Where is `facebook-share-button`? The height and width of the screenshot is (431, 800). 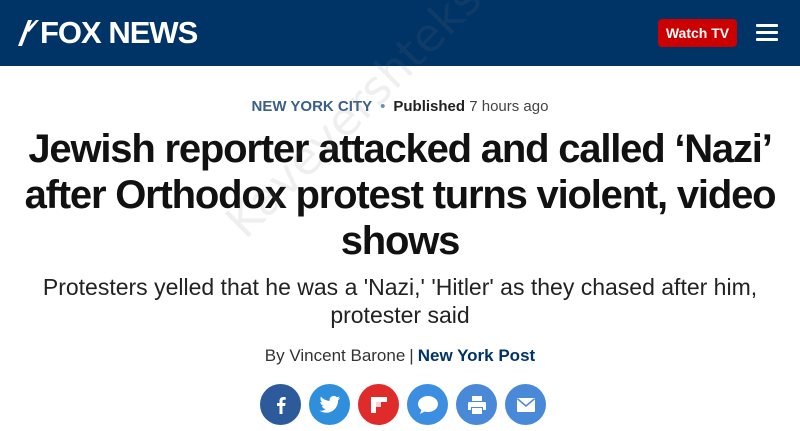
facebook-share-button is located at coordinates (280, 404).